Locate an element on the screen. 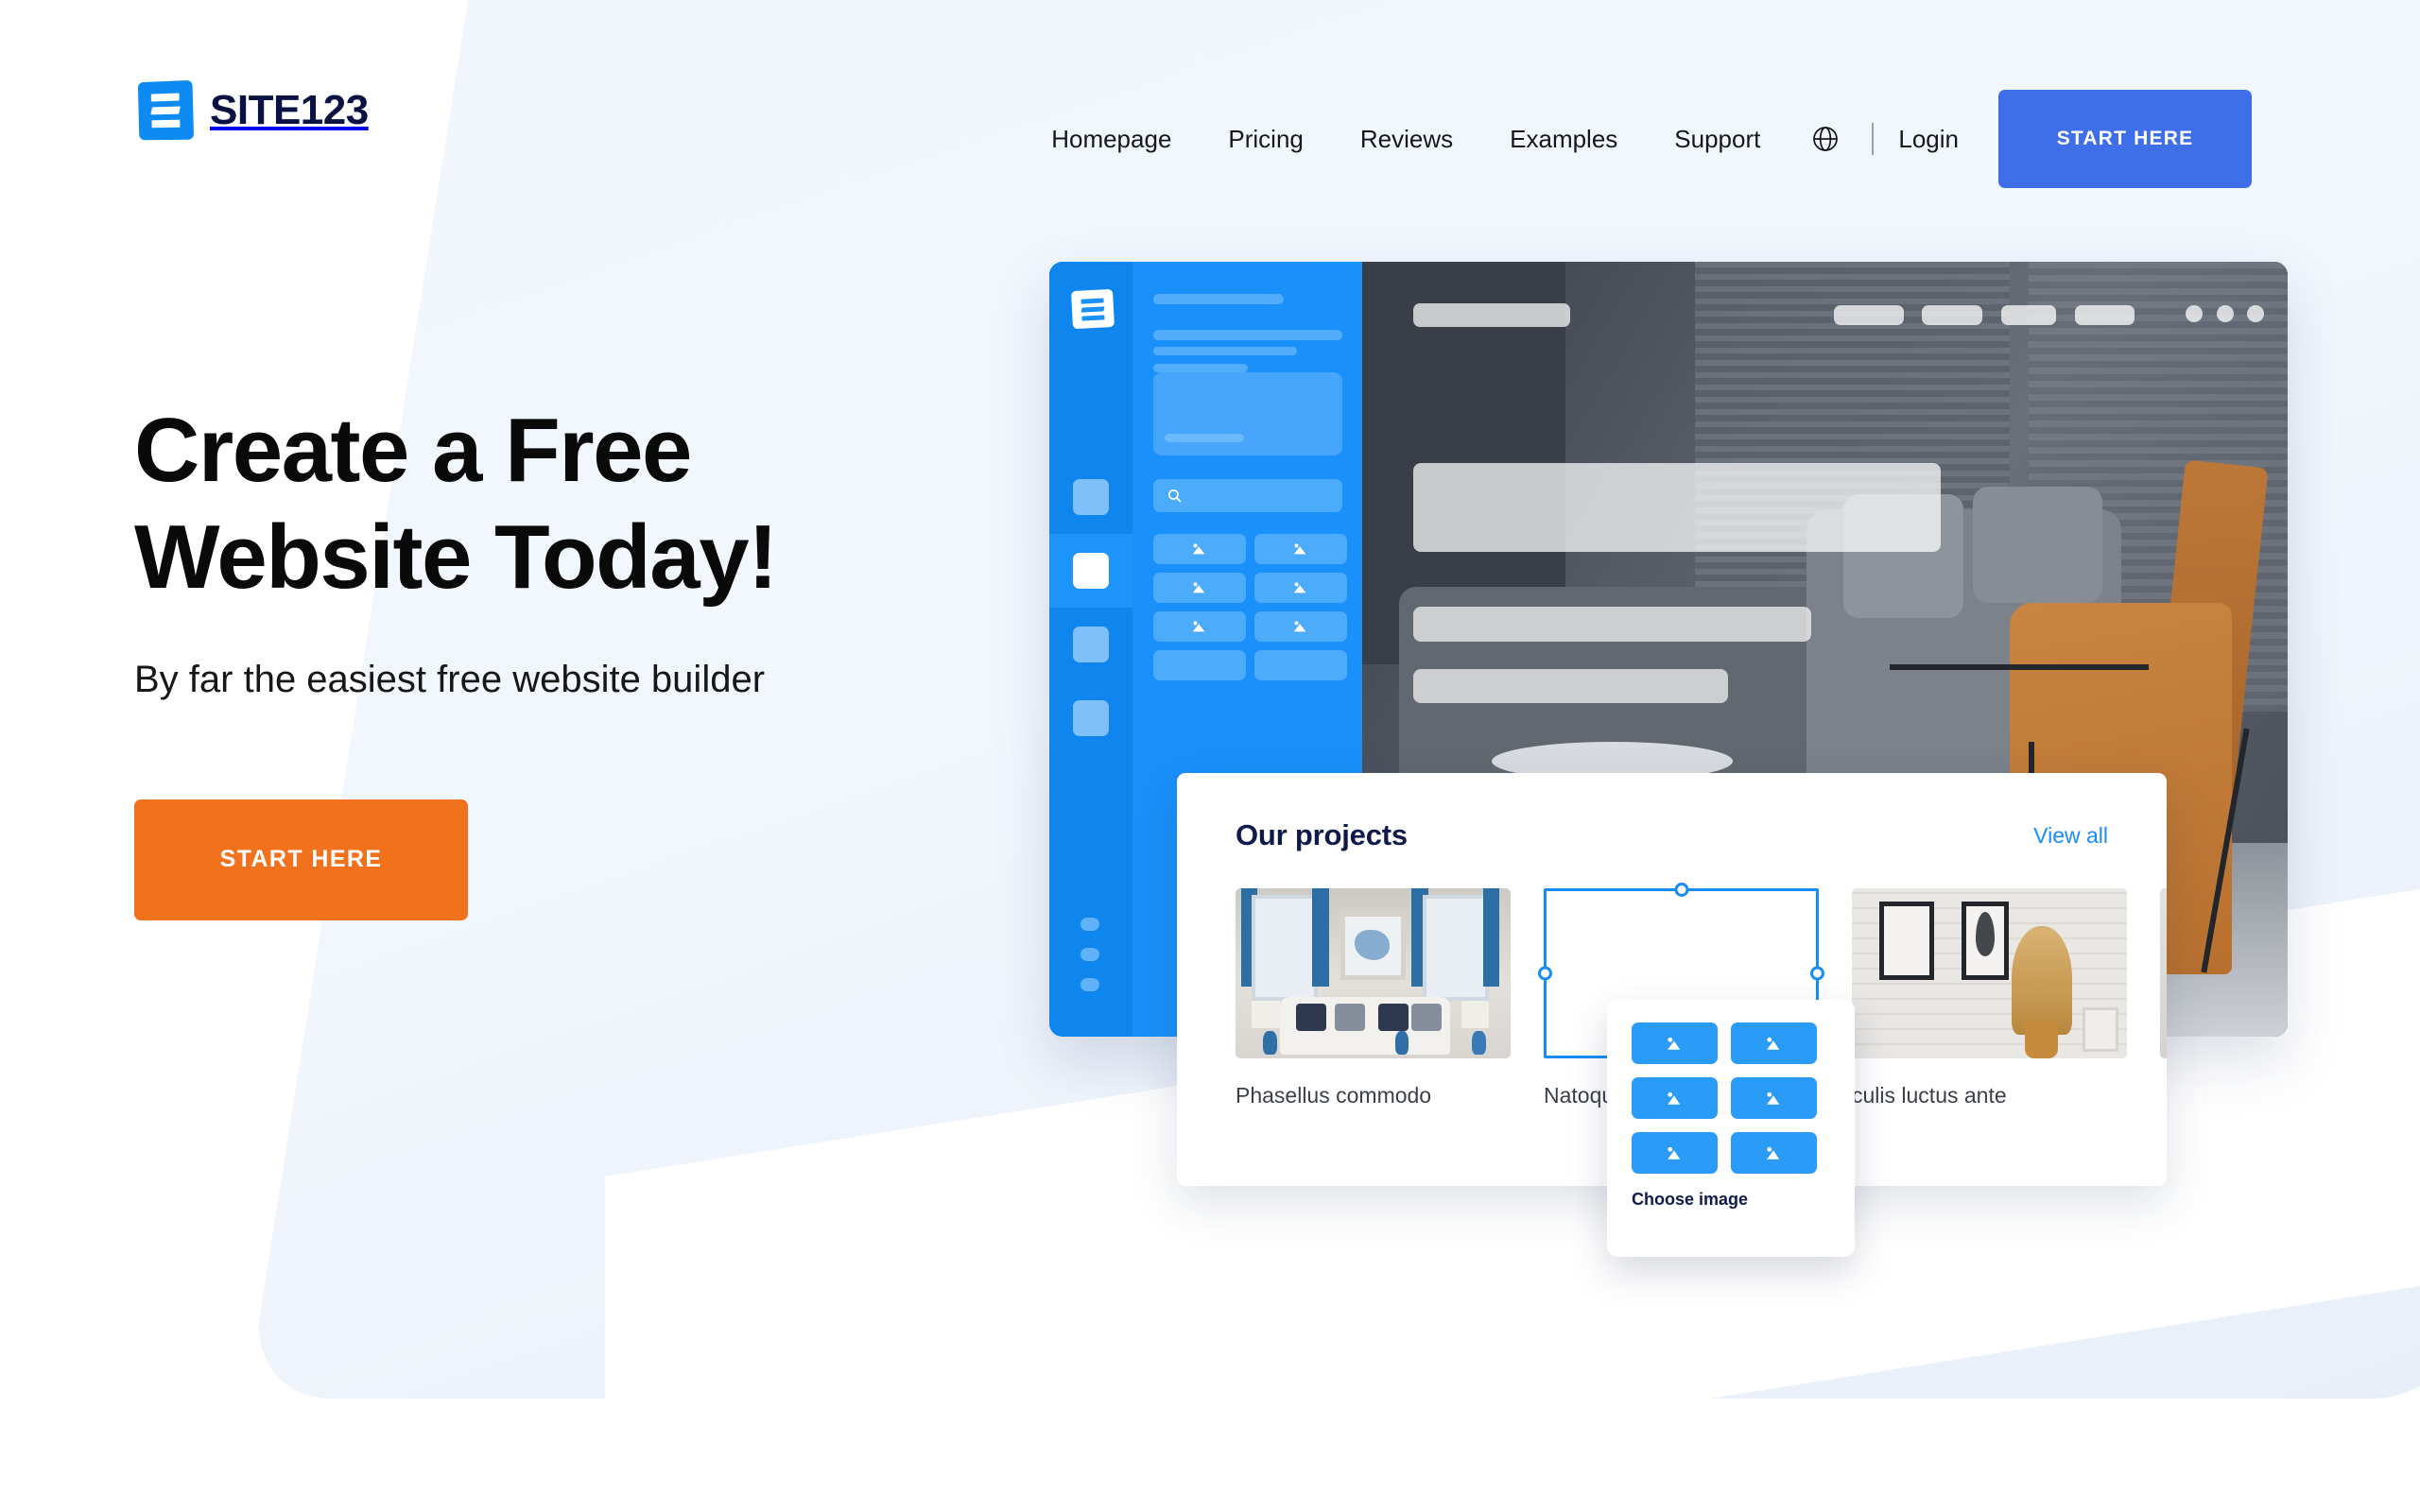 The width and height of the screenshot is (2420, 1512). mockup-sidebar-dots is located at coordinates (1089, 954).